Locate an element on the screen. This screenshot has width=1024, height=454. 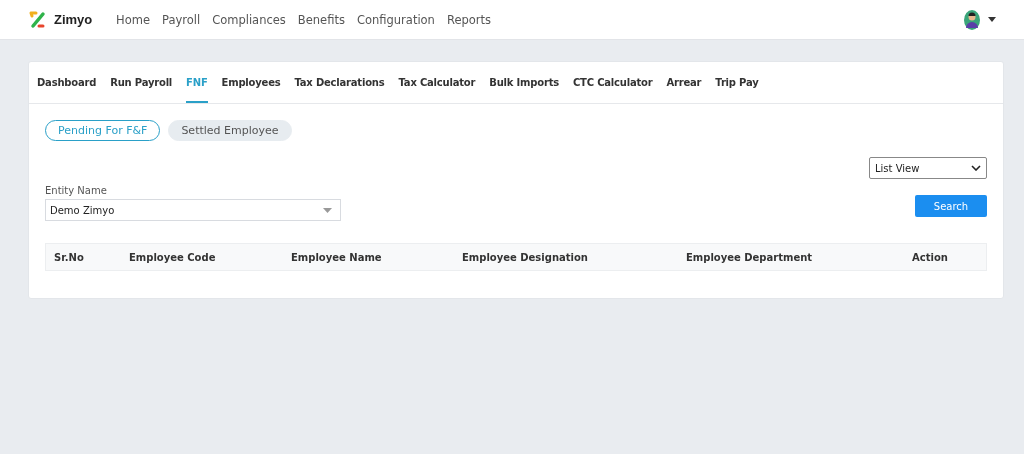
tab: Dashboard is located at coordinates (67, 82).